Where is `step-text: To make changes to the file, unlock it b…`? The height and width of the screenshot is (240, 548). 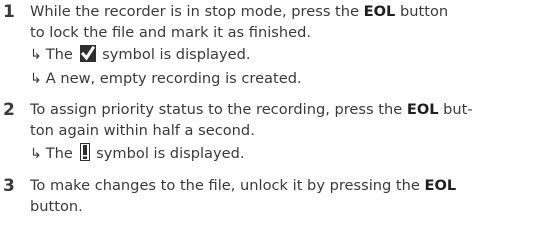 step-text: To make changes to the file, unlock it b… is located at coordinates (227, 185).